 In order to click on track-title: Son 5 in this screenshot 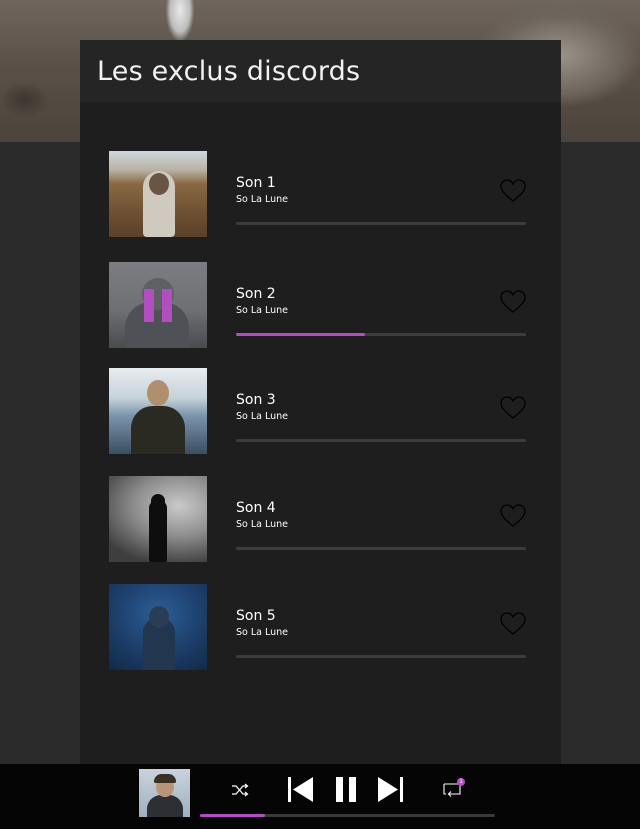, I will do `click(256, 616)`.